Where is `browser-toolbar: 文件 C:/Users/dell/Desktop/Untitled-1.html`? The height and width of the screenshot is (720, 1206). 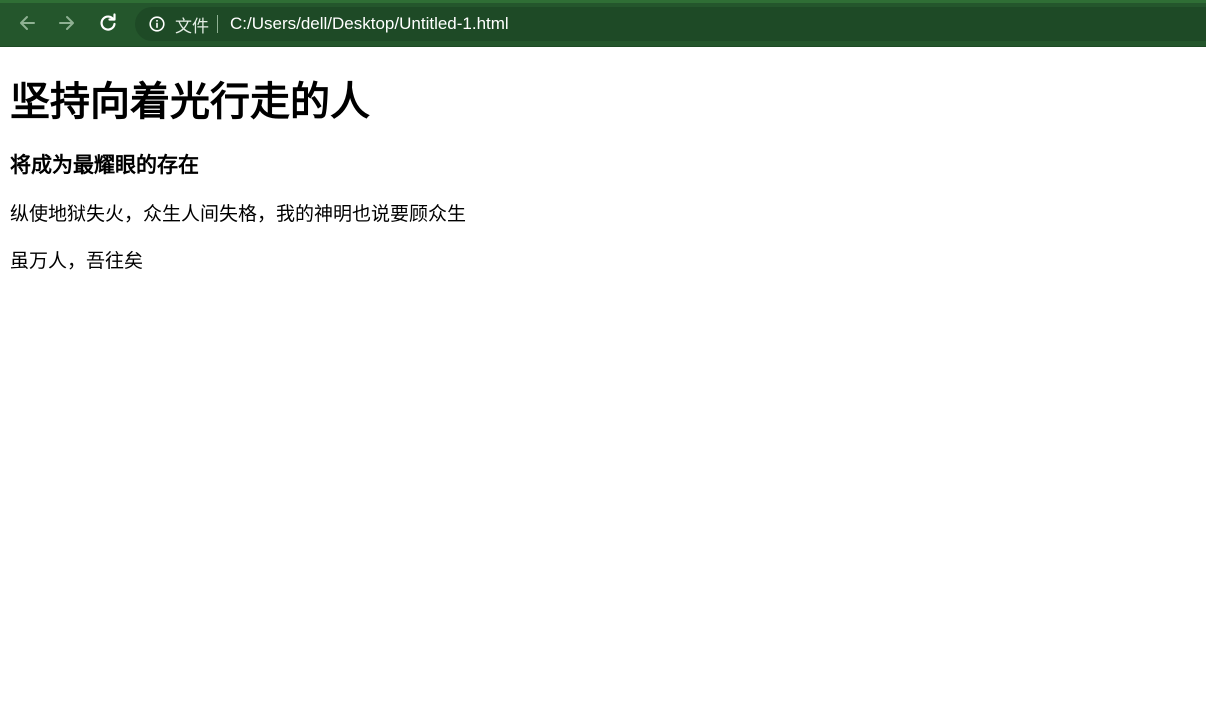 browser-toolbar: 文件 C:/Users/dell/Desktop/Untitled-1.html is located at coordinates (603, 23).